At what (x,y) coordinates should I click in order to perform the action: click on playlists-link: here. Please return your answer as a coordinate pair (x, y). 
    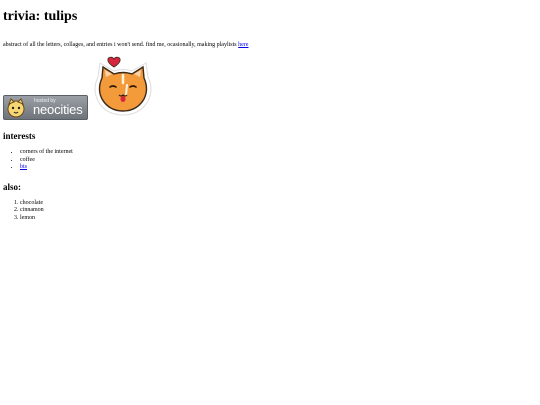
    Looking at the image, I should click on (243, 45).